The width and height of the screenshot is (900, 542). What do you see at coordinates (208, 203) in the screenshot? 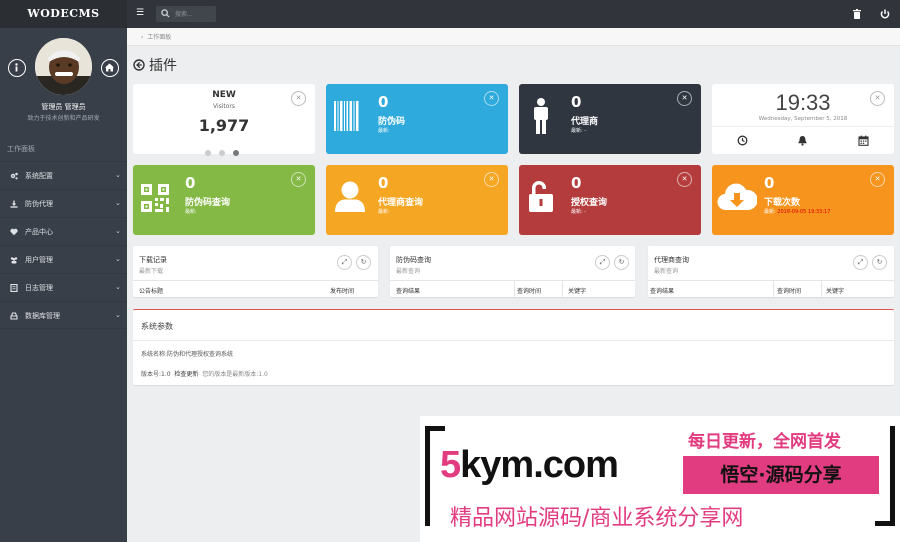
I see `card-label: 防伪码查询` at bounding box center [208, 203].